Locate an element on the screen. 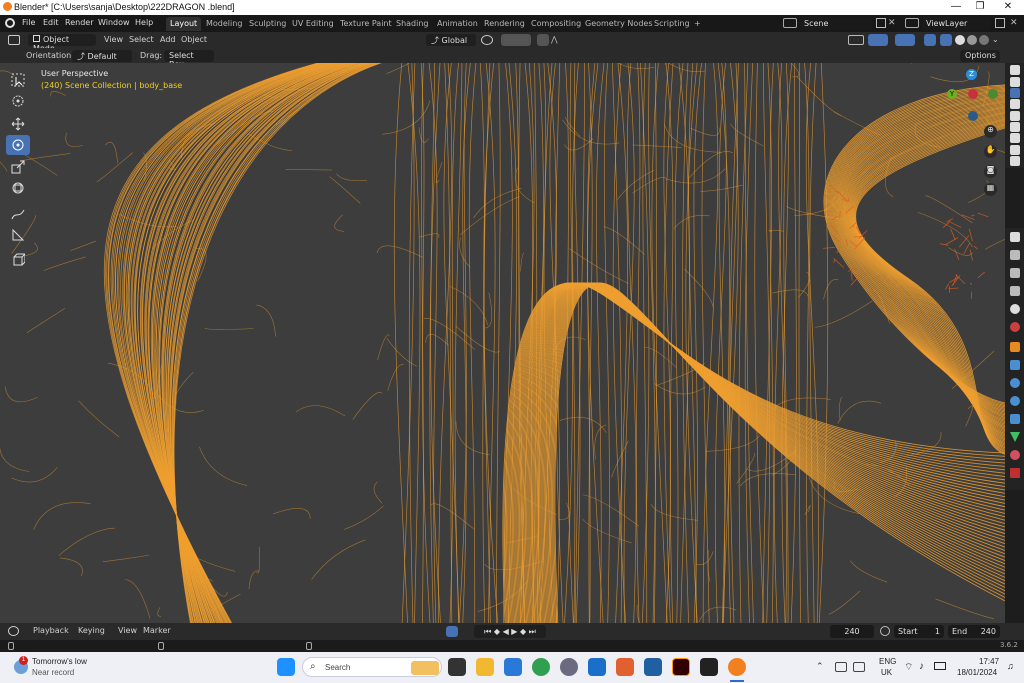 The height and width of the screenshot is (683, 1024). delete-scene-icon: ✕ is located at coordinates (892, 23).